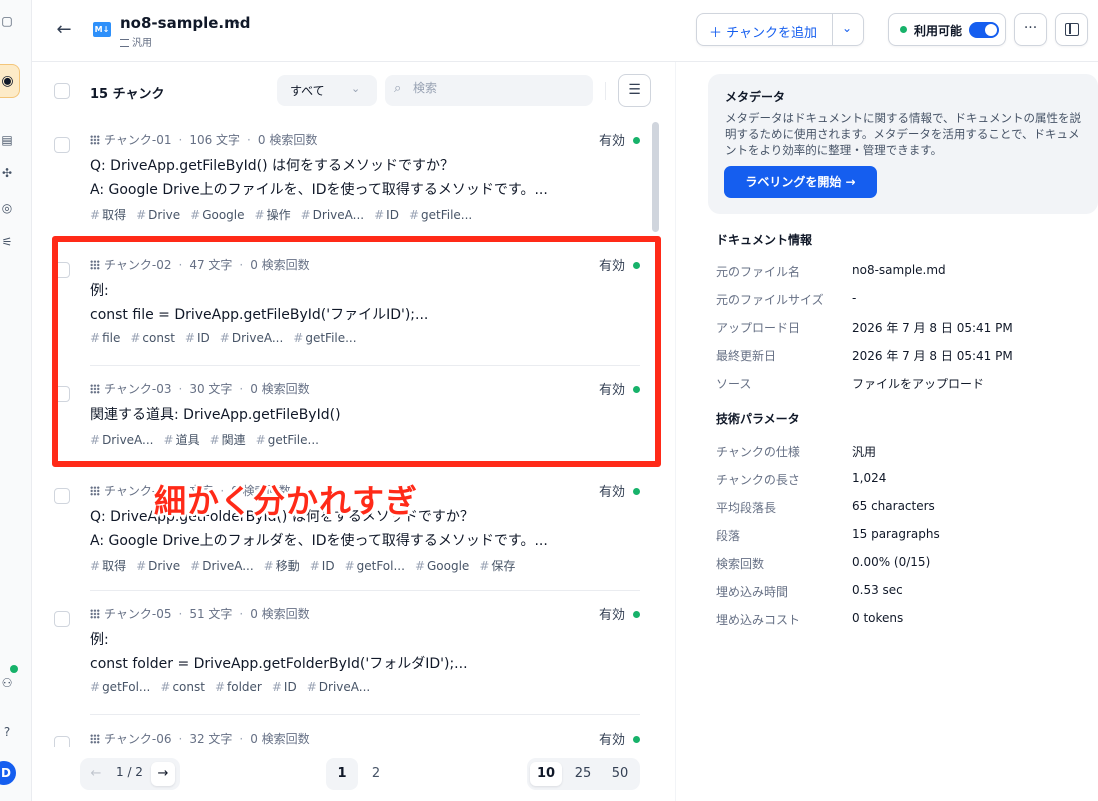 This screenshot has height=801, width=1098. Describe the element at coordinates (847, 28) in the screenshot. I see `add-chunk-dropdown-icon: ⌄` at that location.